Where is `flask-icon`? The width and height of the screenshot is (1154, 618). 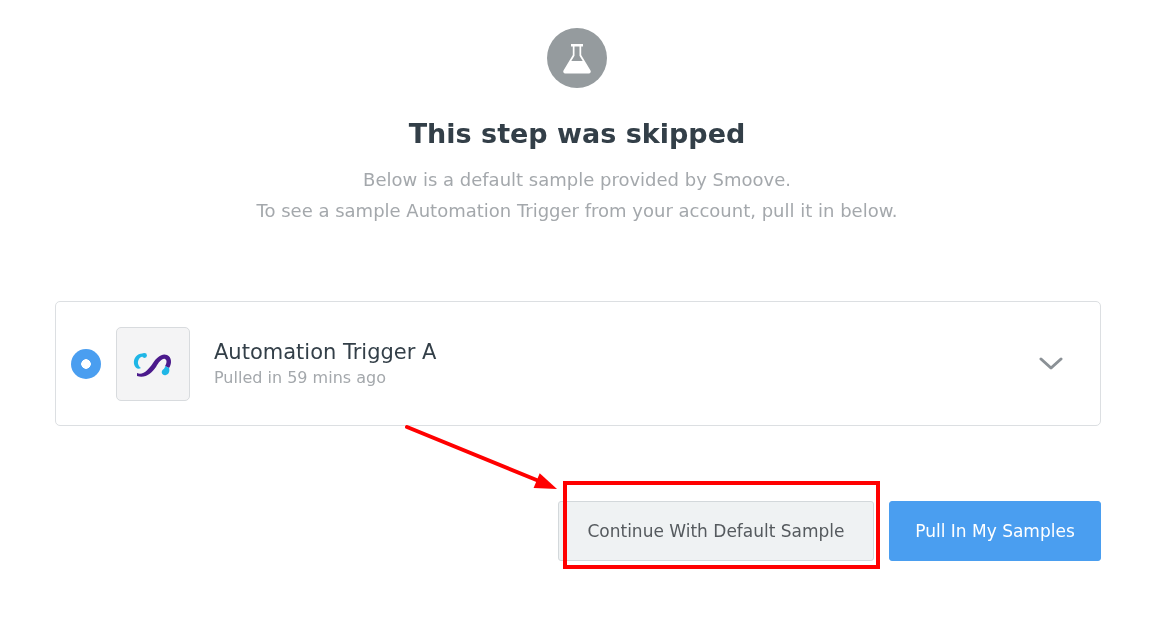
flask-icon is located at coordinates (577, 58).